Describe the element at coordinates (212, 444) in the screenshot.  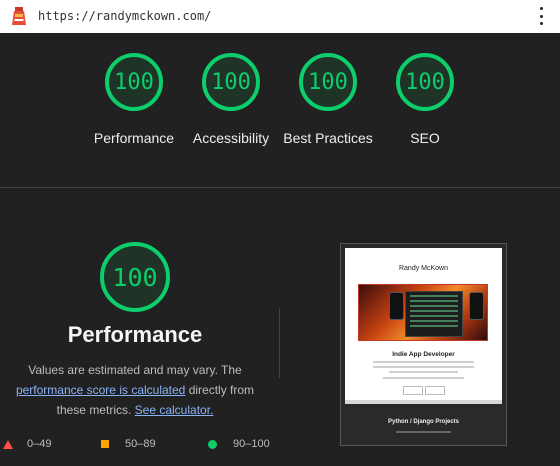
I see `pass-circle-icon` at that location.